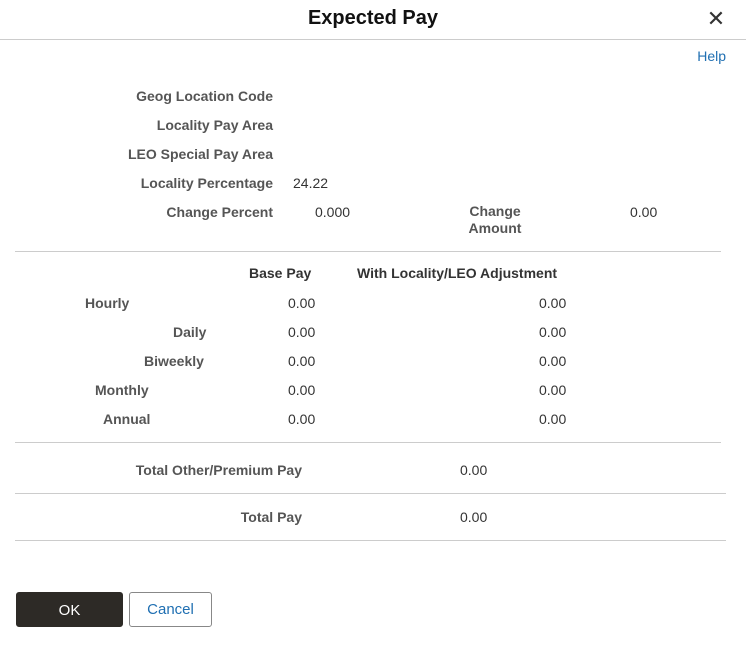 The height and width of the screenshot is (645, 746). Describe the element at coordinates (190, 332) in the screenshot. I see `daily-label: Daily` at that location.